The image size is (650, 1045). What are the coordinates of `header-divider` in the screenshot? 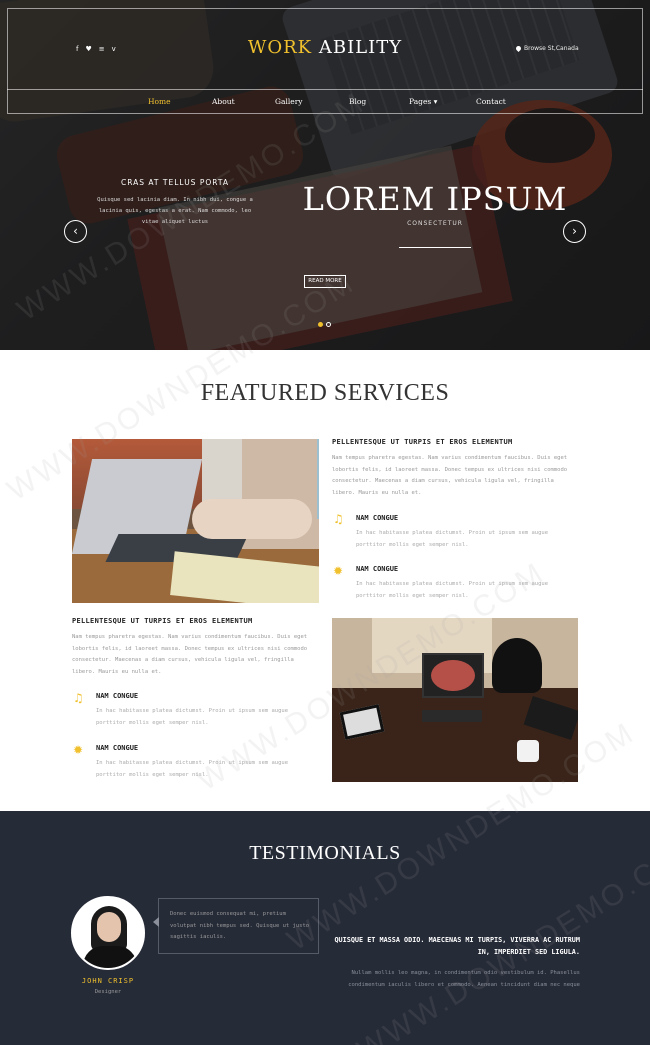 It's located at (325, 89).